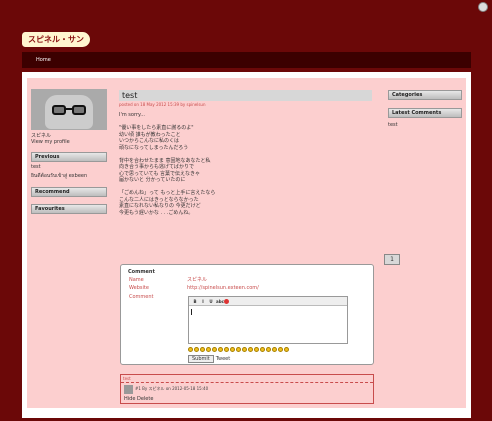  What do you see at coordinates (483, 7) in the screenshot?
I see `top-right-button` at bounding box center [483, 7].